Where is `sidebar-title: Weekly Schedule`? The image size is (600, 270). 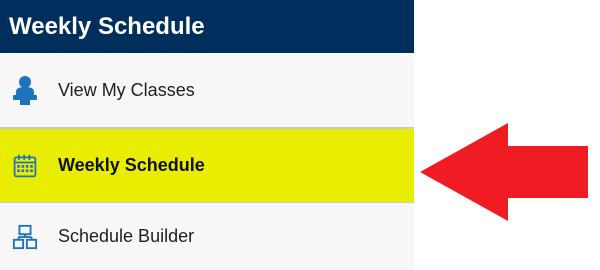 sidebar-title: Weekly Schedule is located at coordinates (207, 26).